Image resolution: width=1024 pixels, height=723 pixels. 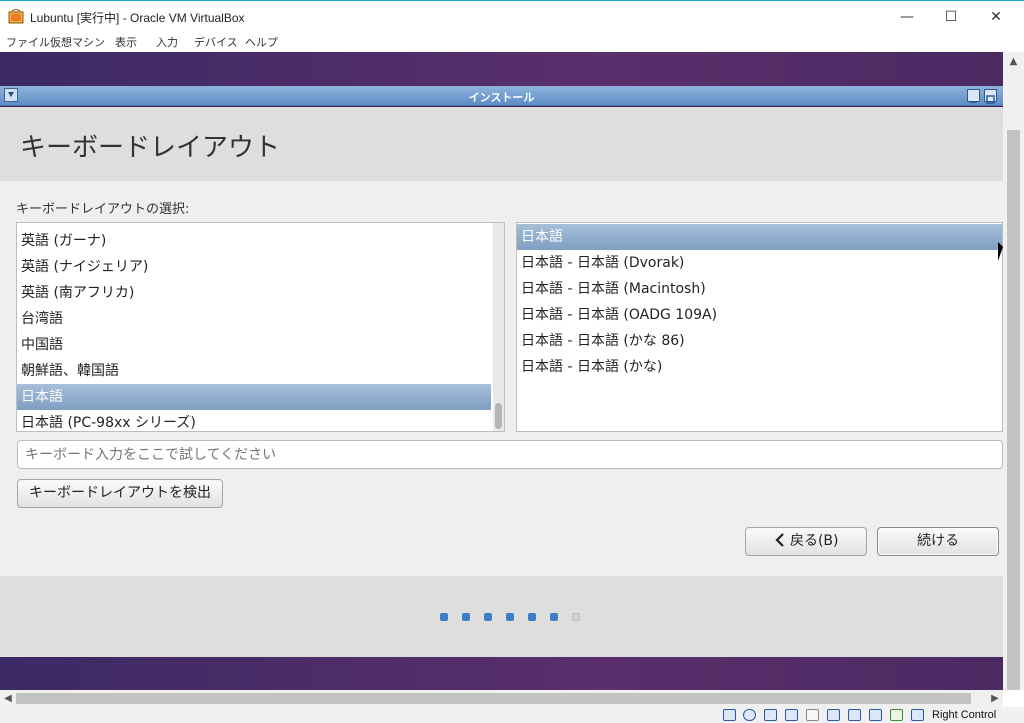 What do you see at coordinates (759, 341) in the screenshot?
I see `list-item: 日本語 - 日本語 (かな 86)` at bounding box center [759, 341].